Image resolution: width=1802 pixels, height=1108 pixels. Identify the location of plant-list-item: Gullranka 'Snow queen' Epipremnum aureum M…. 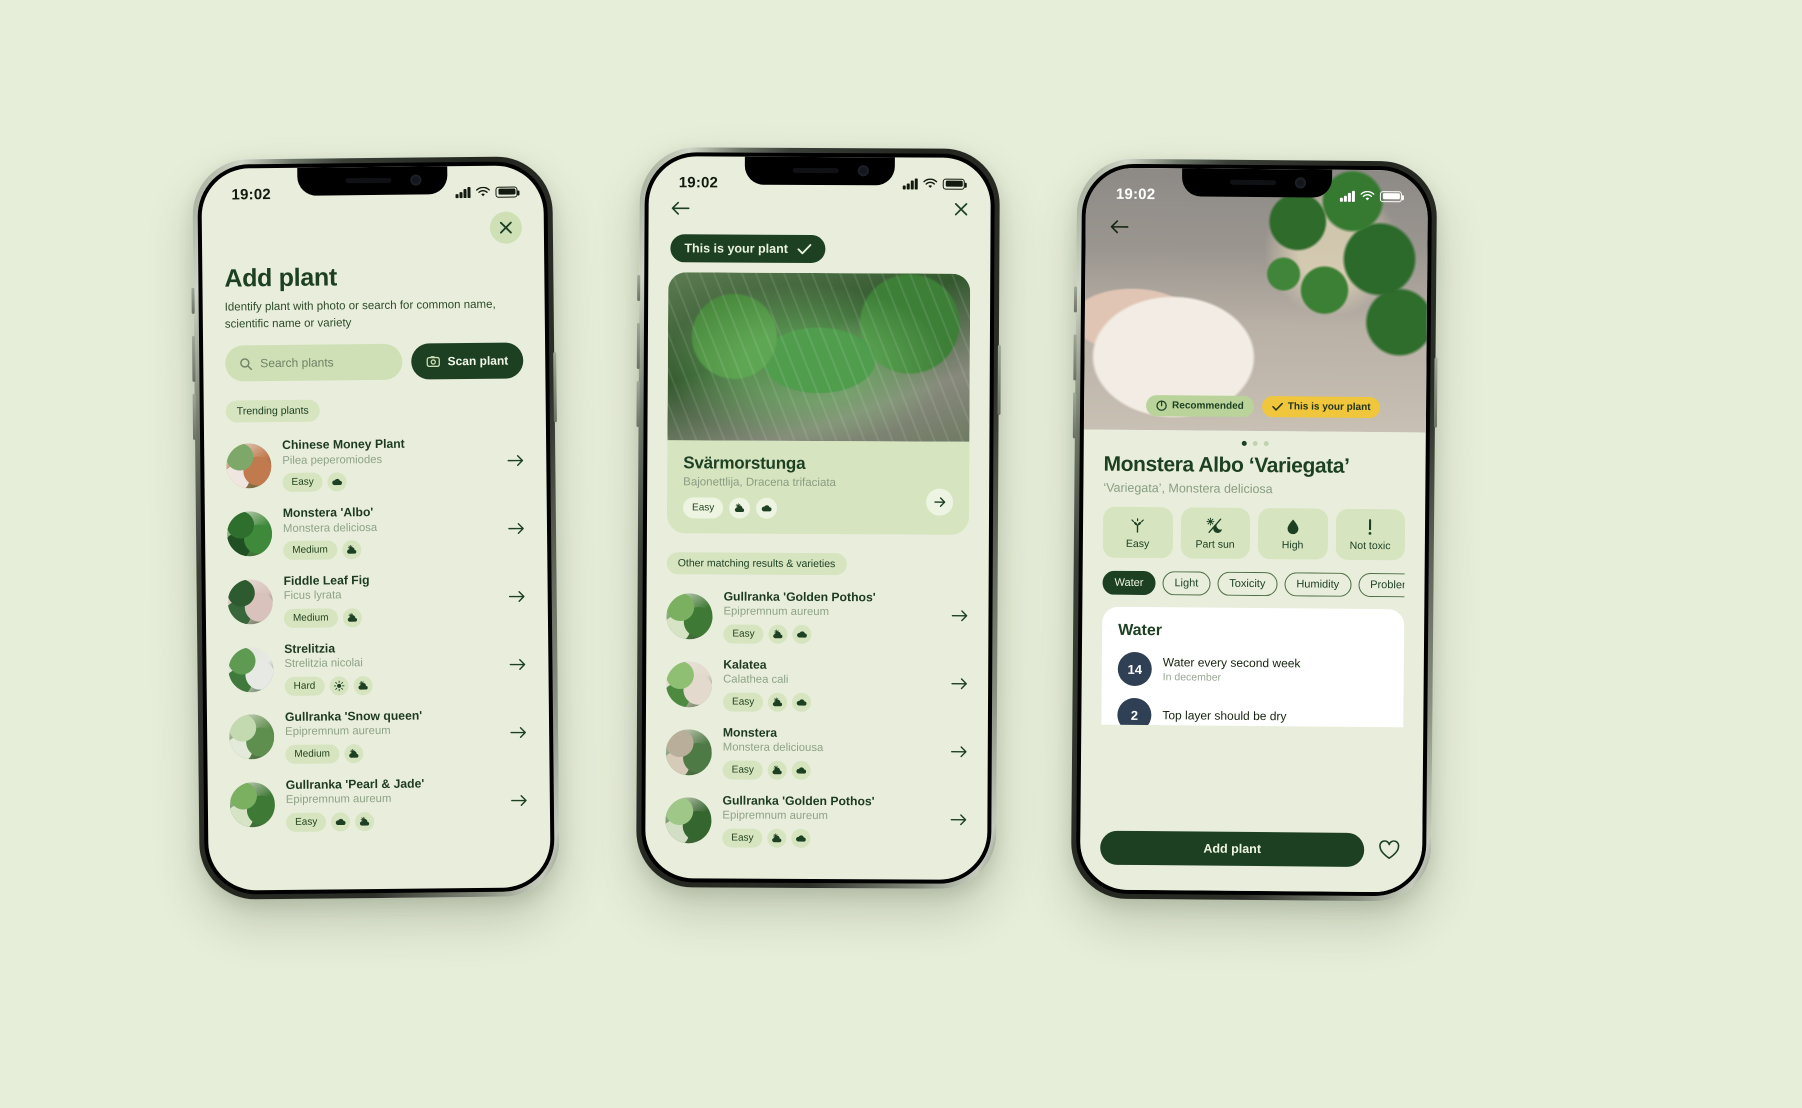
(378, 735).